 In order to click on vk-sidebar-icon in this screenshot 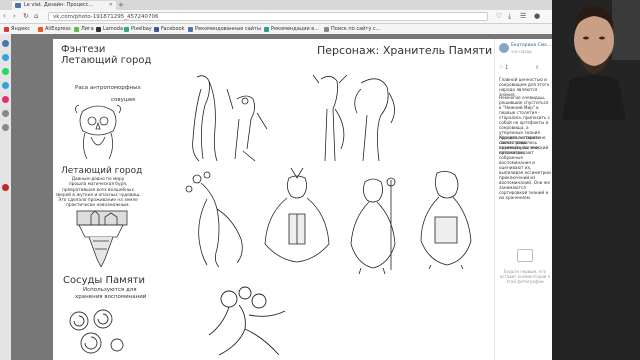, I will do `click(5, 43)`.